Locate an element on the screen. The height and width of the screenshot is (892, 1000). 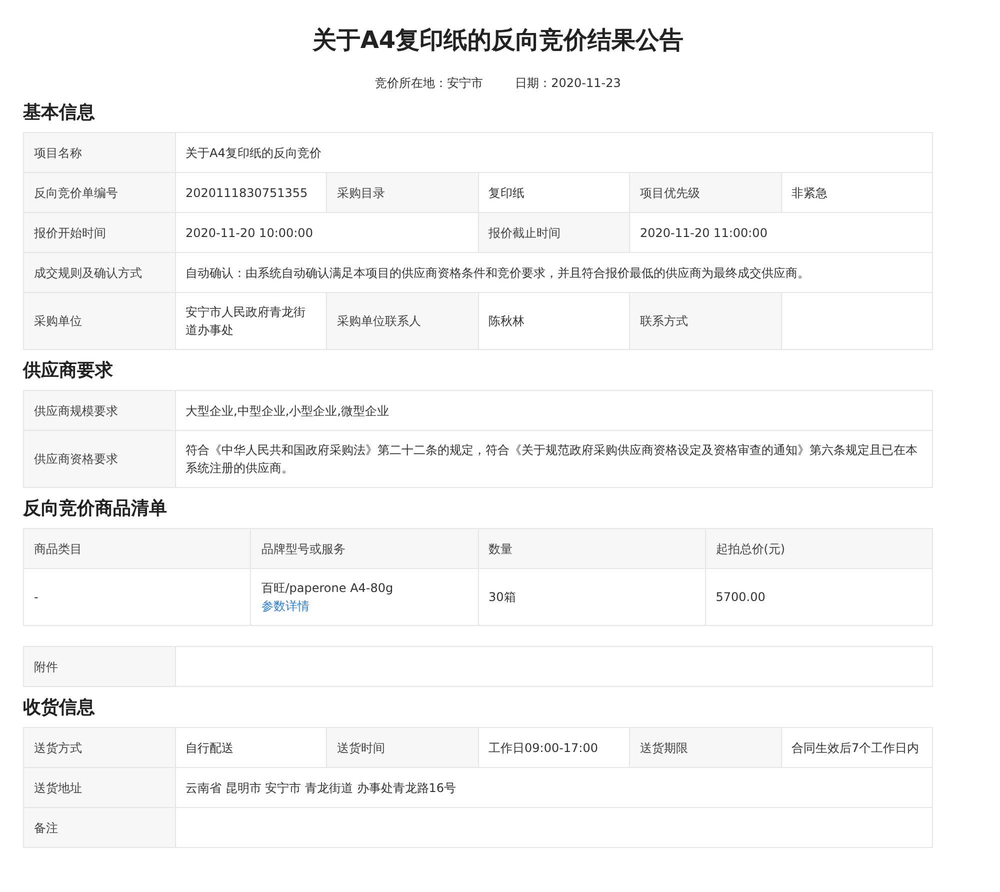
field-label: 送货地址 is located at coordinates (100, 788).